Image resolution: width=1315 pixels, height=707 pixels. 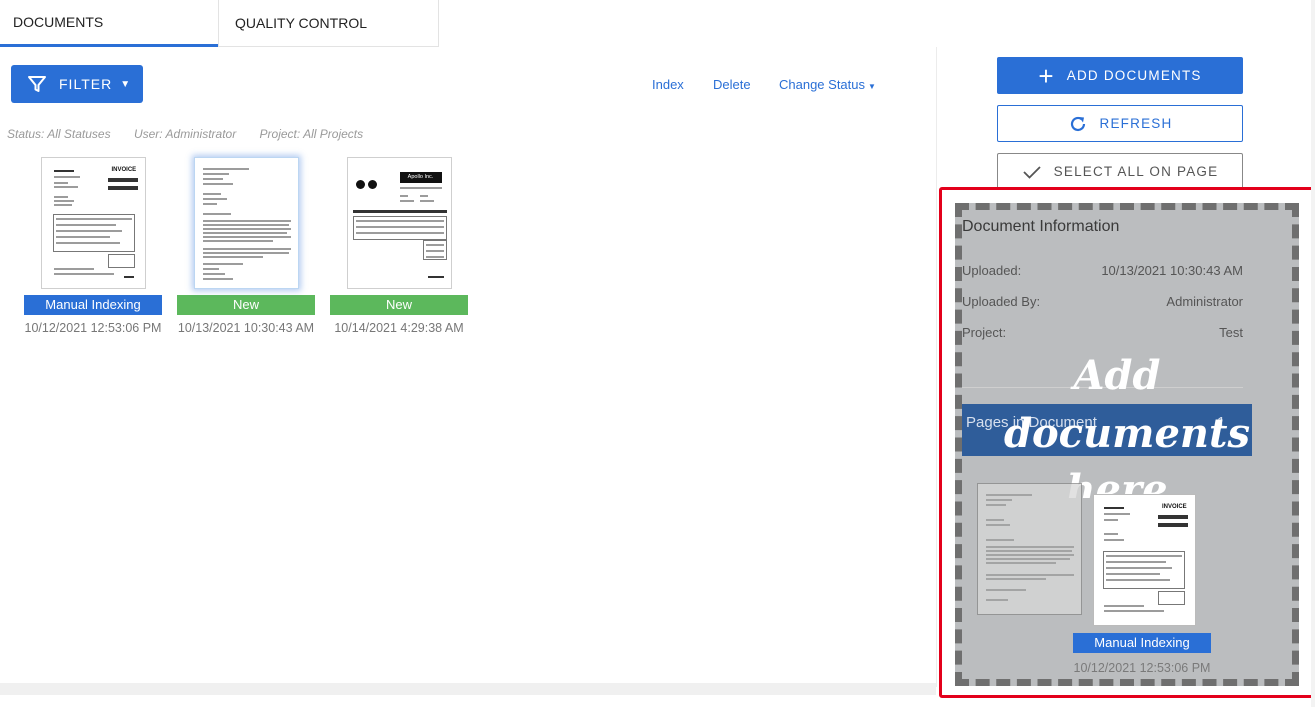 I want to click on project-label: Project:, so click(x=984, y=332).